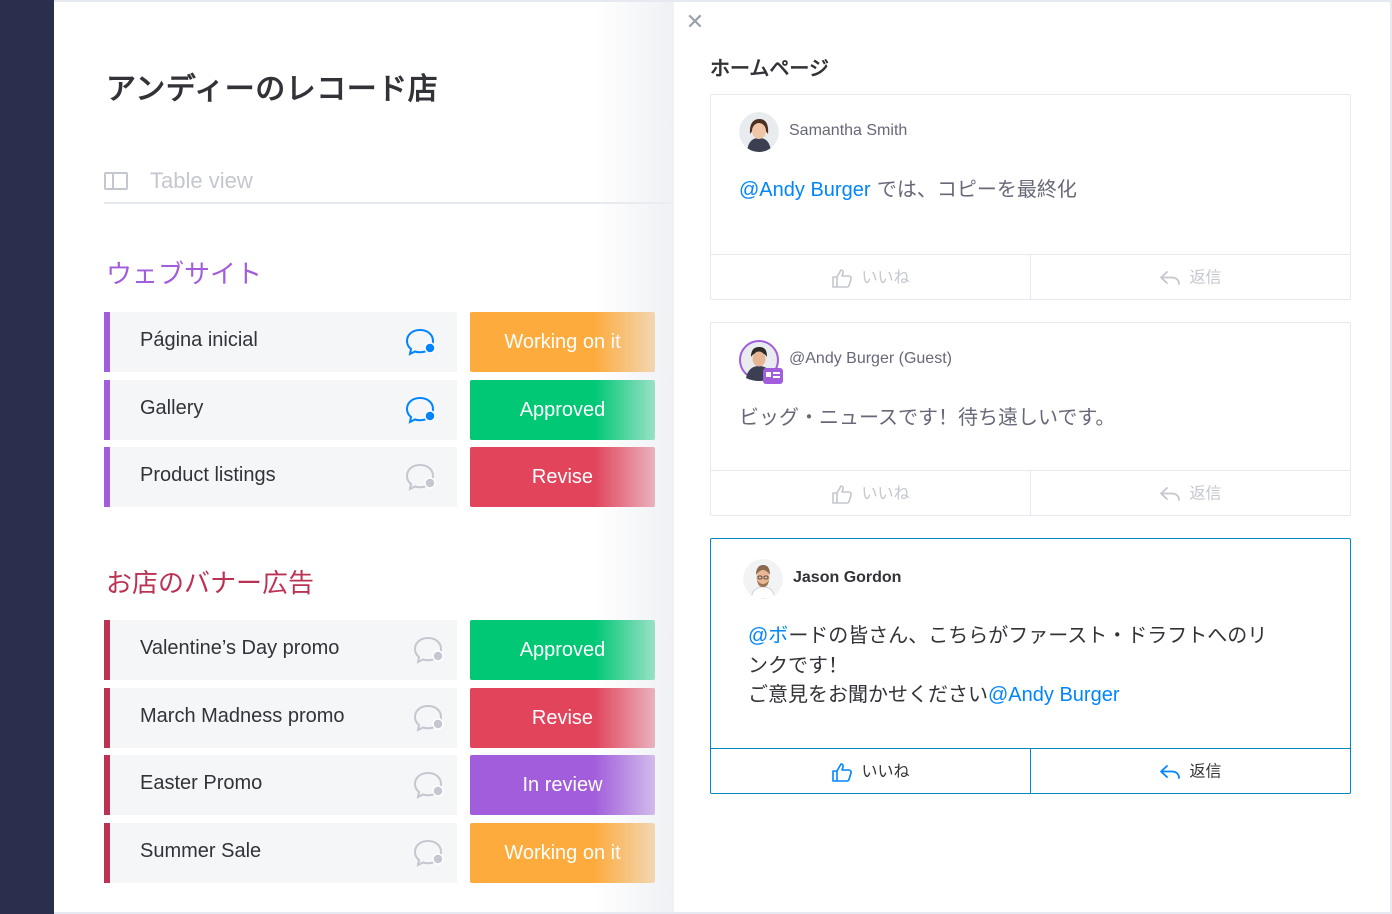 The width and height of the screenshot is (1392, 914). What do you see at coordinates (973, 189) in the screenshot?
I see `update-text: では、コピーを最終化` at bounding box center [973, 189].